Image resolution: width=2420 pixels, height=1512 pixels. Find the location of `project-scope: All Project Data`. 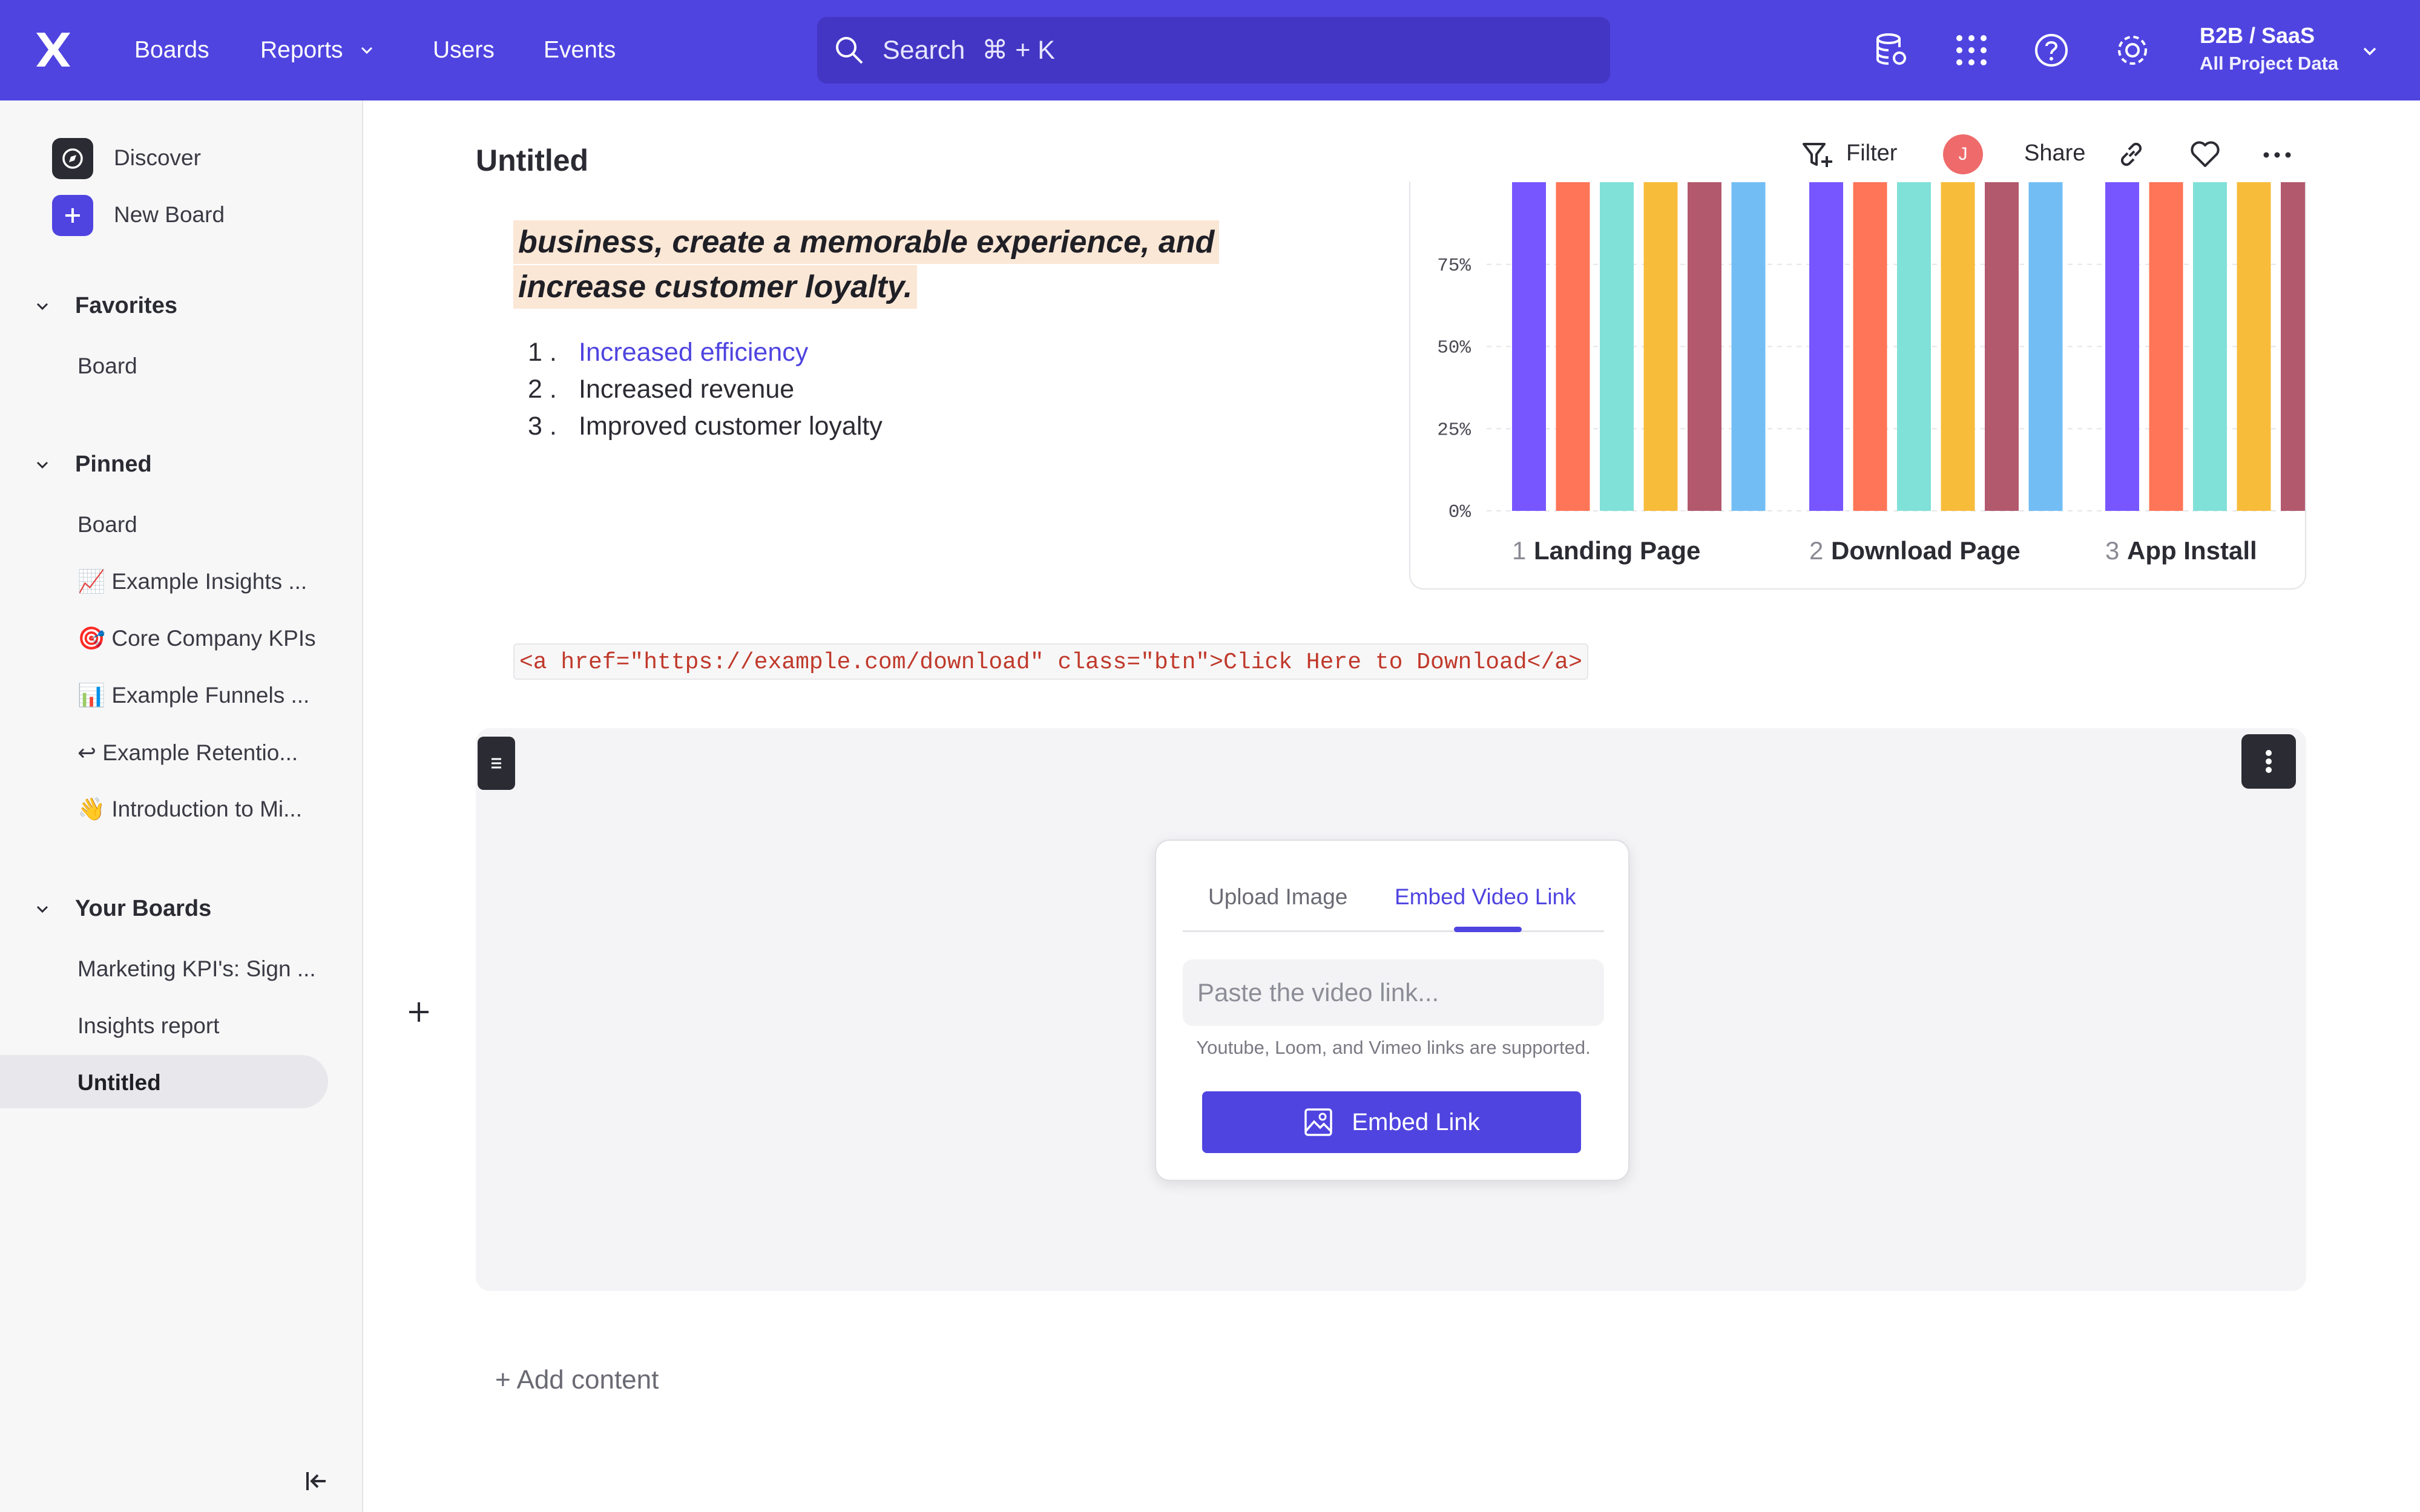

project-scope: All Project Data is located at coordinates (2270, 63).